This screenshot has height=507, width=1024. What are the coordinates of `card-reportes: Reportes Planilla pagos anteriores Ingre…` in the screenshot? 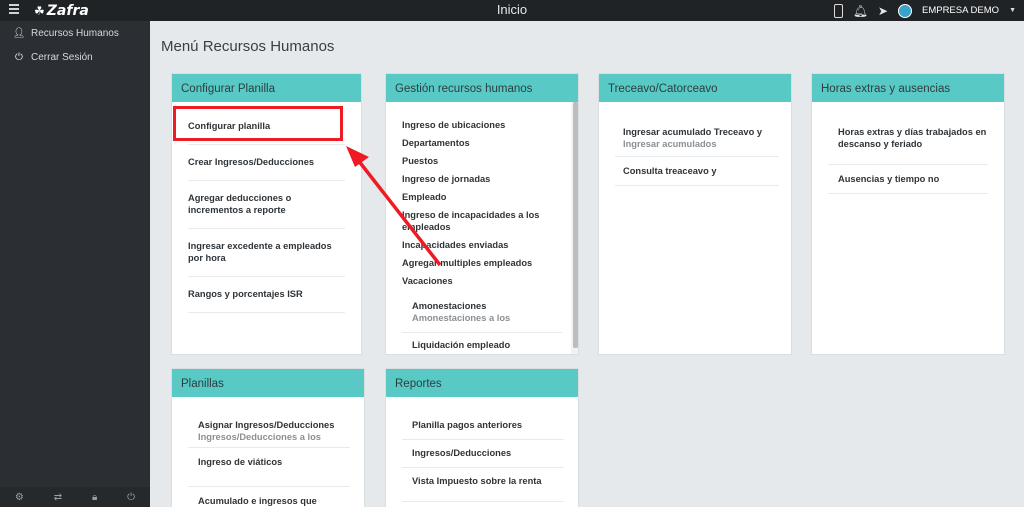 It's located at (482, 437).